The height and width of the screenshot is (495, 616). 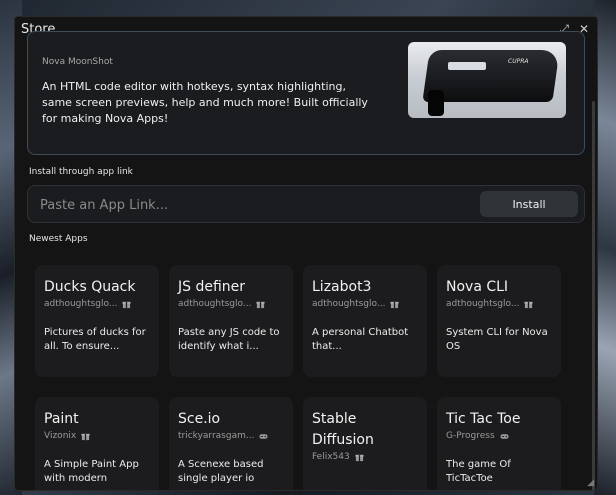 I want to click on app-description: System CLI for Nova OS, so click(x=497, y=339).